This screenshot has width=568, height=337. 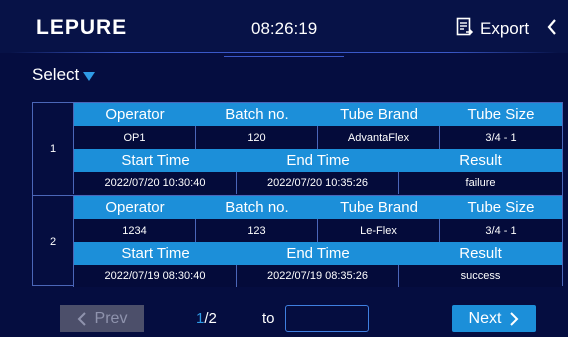 I want to click on operator-value: 1234, so click(x=135, y=230).